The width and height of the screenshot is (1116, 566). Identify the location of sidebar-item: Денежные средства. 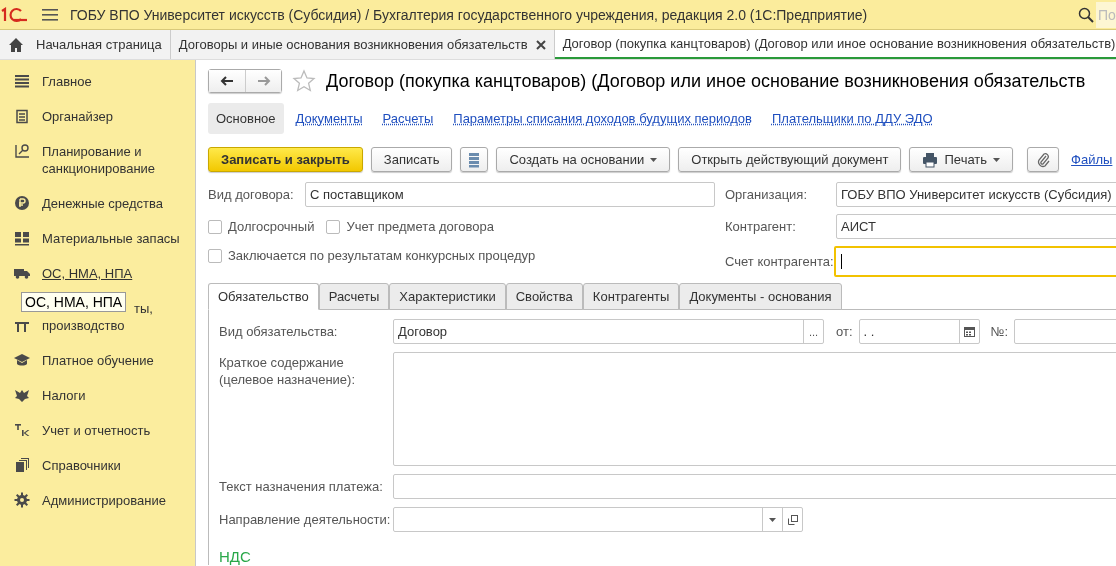
(103, 203).